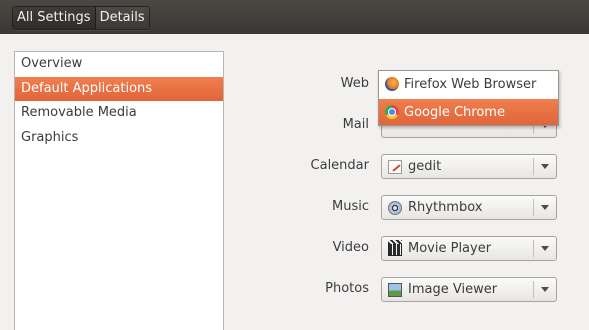 This screenshot has width=589, height=330. I want to click on sidebar-item-default-applications: Default Applications, so click(119, 88).